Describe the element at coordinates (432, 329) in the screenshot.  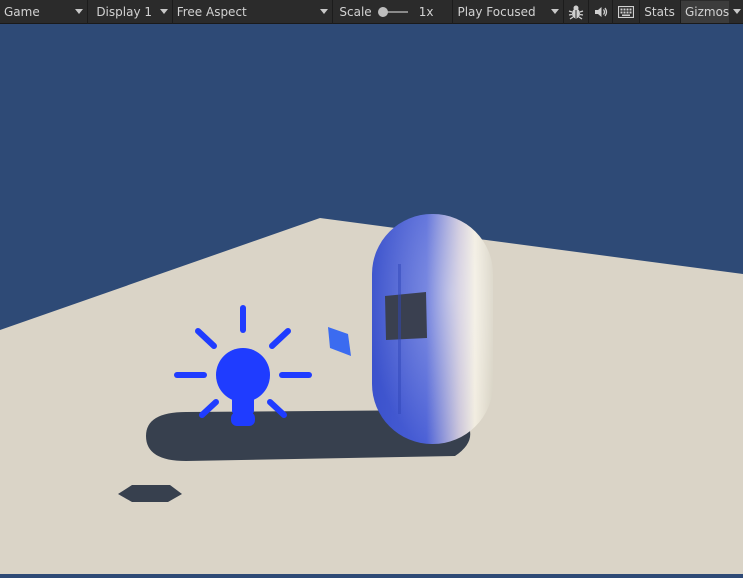
I see `capsule-object` at that location.